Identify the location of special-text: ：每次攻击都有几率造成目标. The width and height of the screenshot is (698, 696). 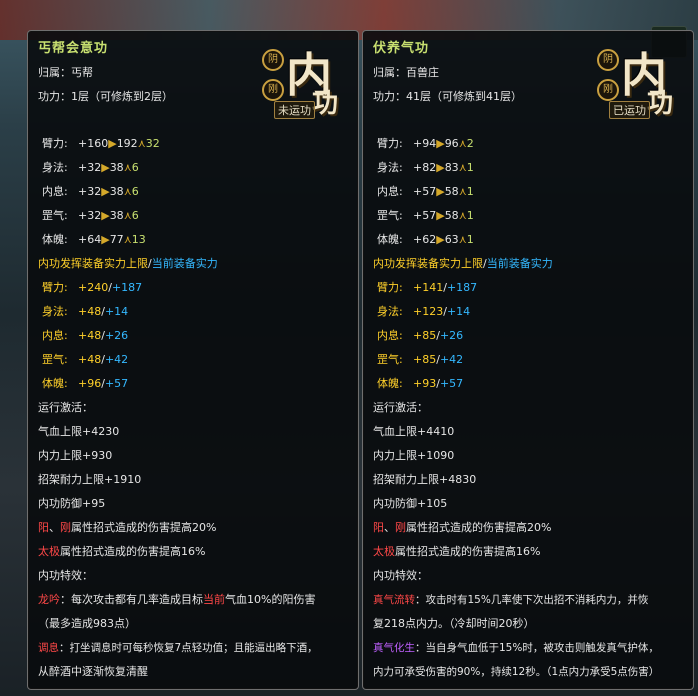
(131, 599).